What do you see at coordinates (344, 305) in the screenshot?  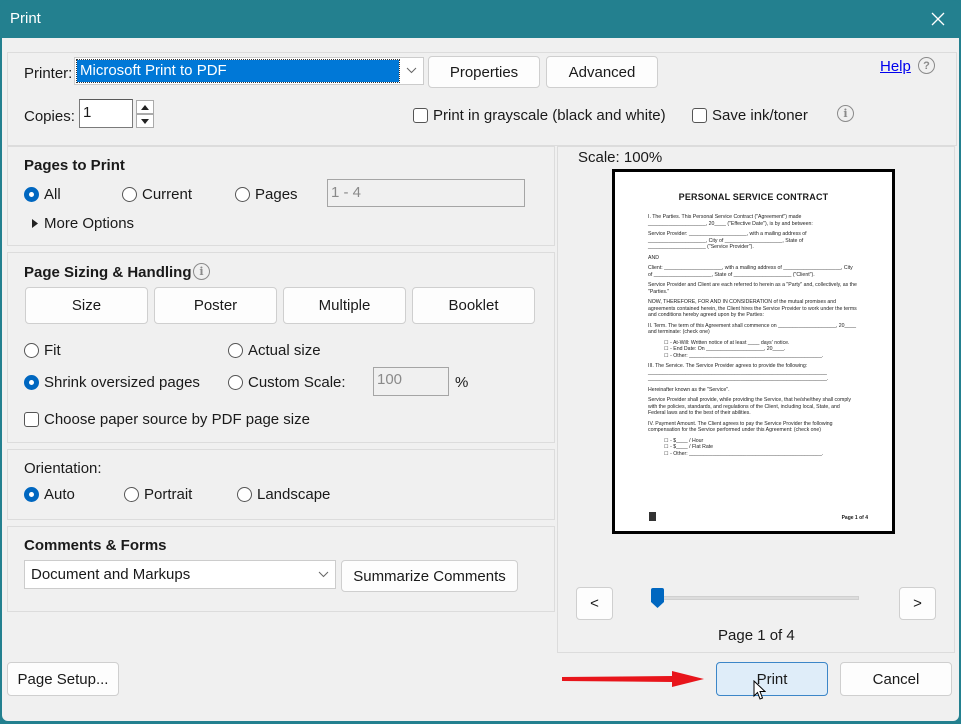 I see `multiple-button: Multiple` at bounding box center [344, 305].